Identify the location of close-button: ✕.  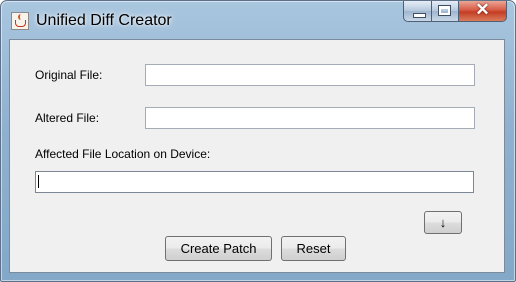
(483, 11).